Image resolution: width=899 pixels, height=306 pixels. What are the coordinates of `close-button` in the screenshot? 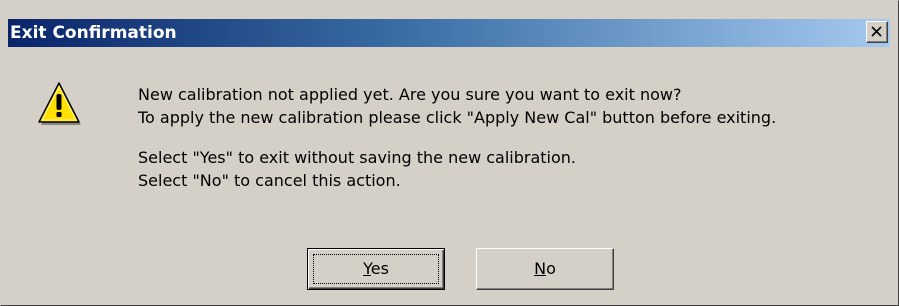 It's located at (877, 32).